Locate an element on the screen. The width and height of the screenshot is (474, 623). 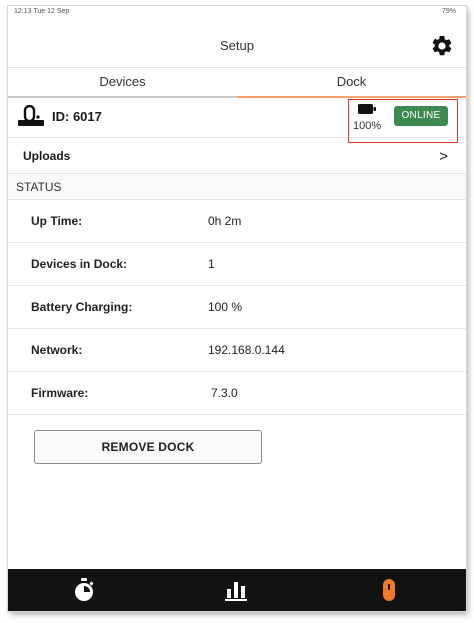
bar-chart-icon is located at coordinates (236, 590).